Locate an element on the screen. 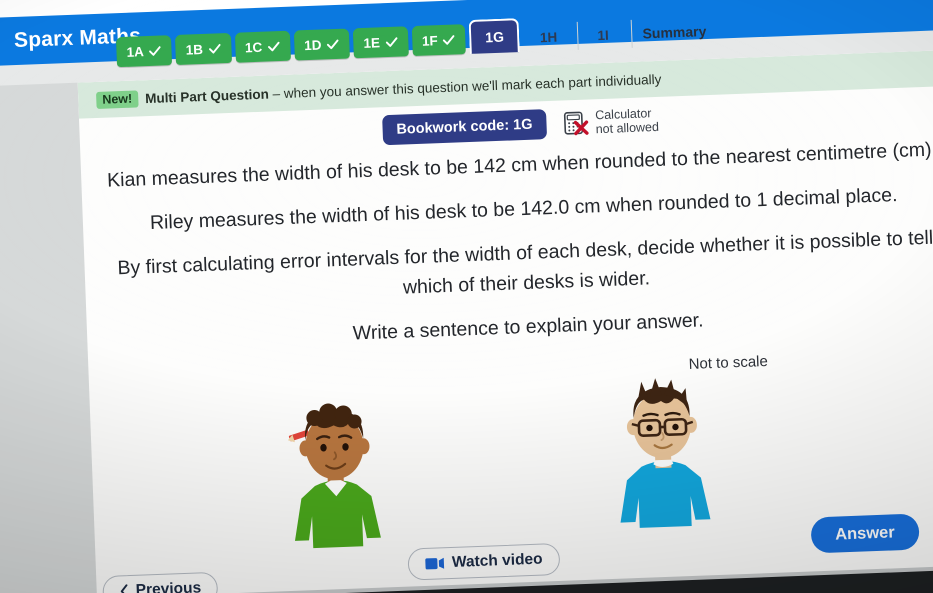  tab-1i-label: 1I is located at coordinates (603, 35).